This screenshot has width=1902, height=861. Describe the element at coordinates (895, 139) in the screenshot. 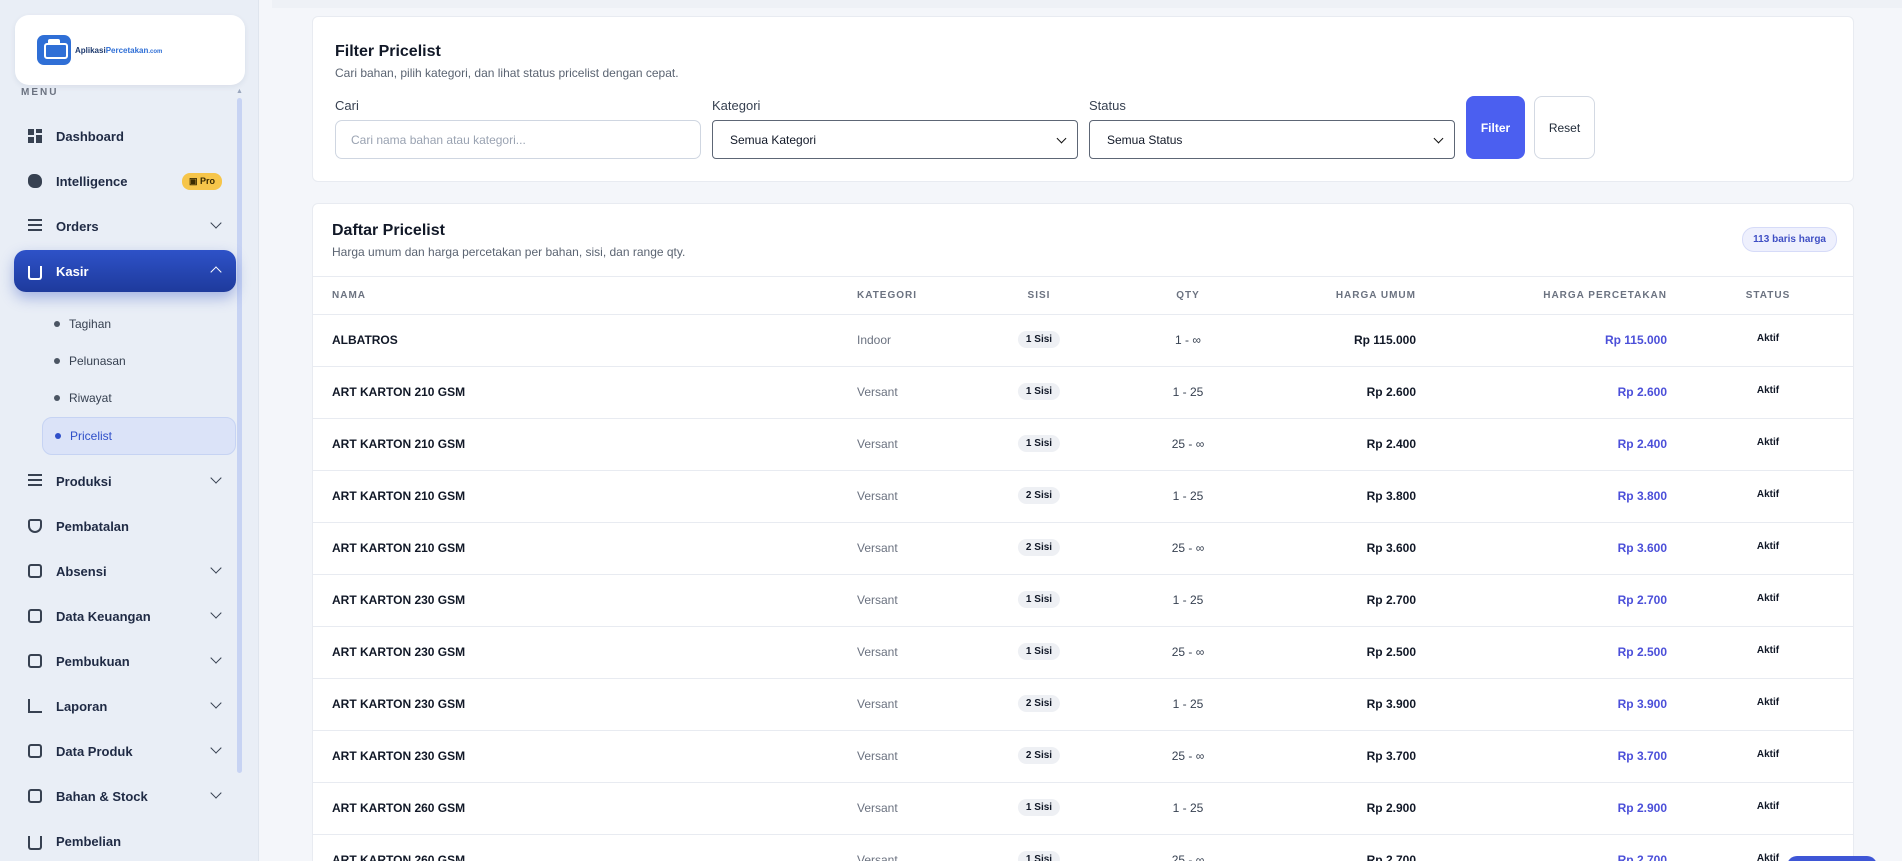

I see `category-select: Semua Kategori` at that location.